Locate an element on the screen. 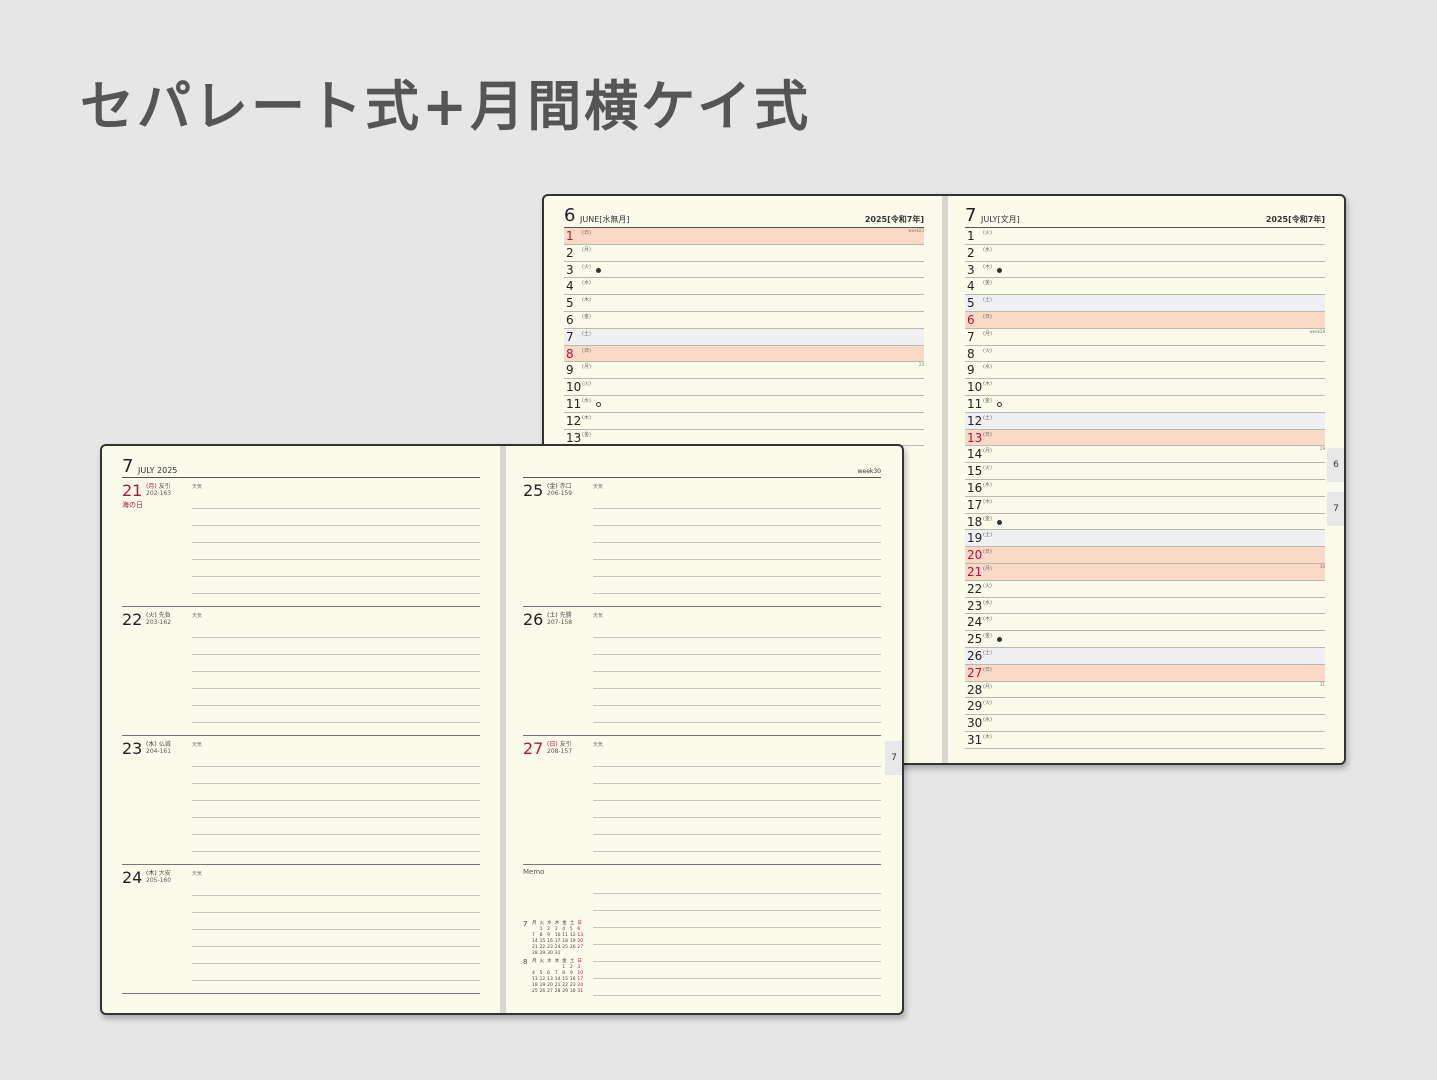 The width and height of the screenshot is (1437, 1080). month-row: 8 (火) is located at coordinates (1145, 354).